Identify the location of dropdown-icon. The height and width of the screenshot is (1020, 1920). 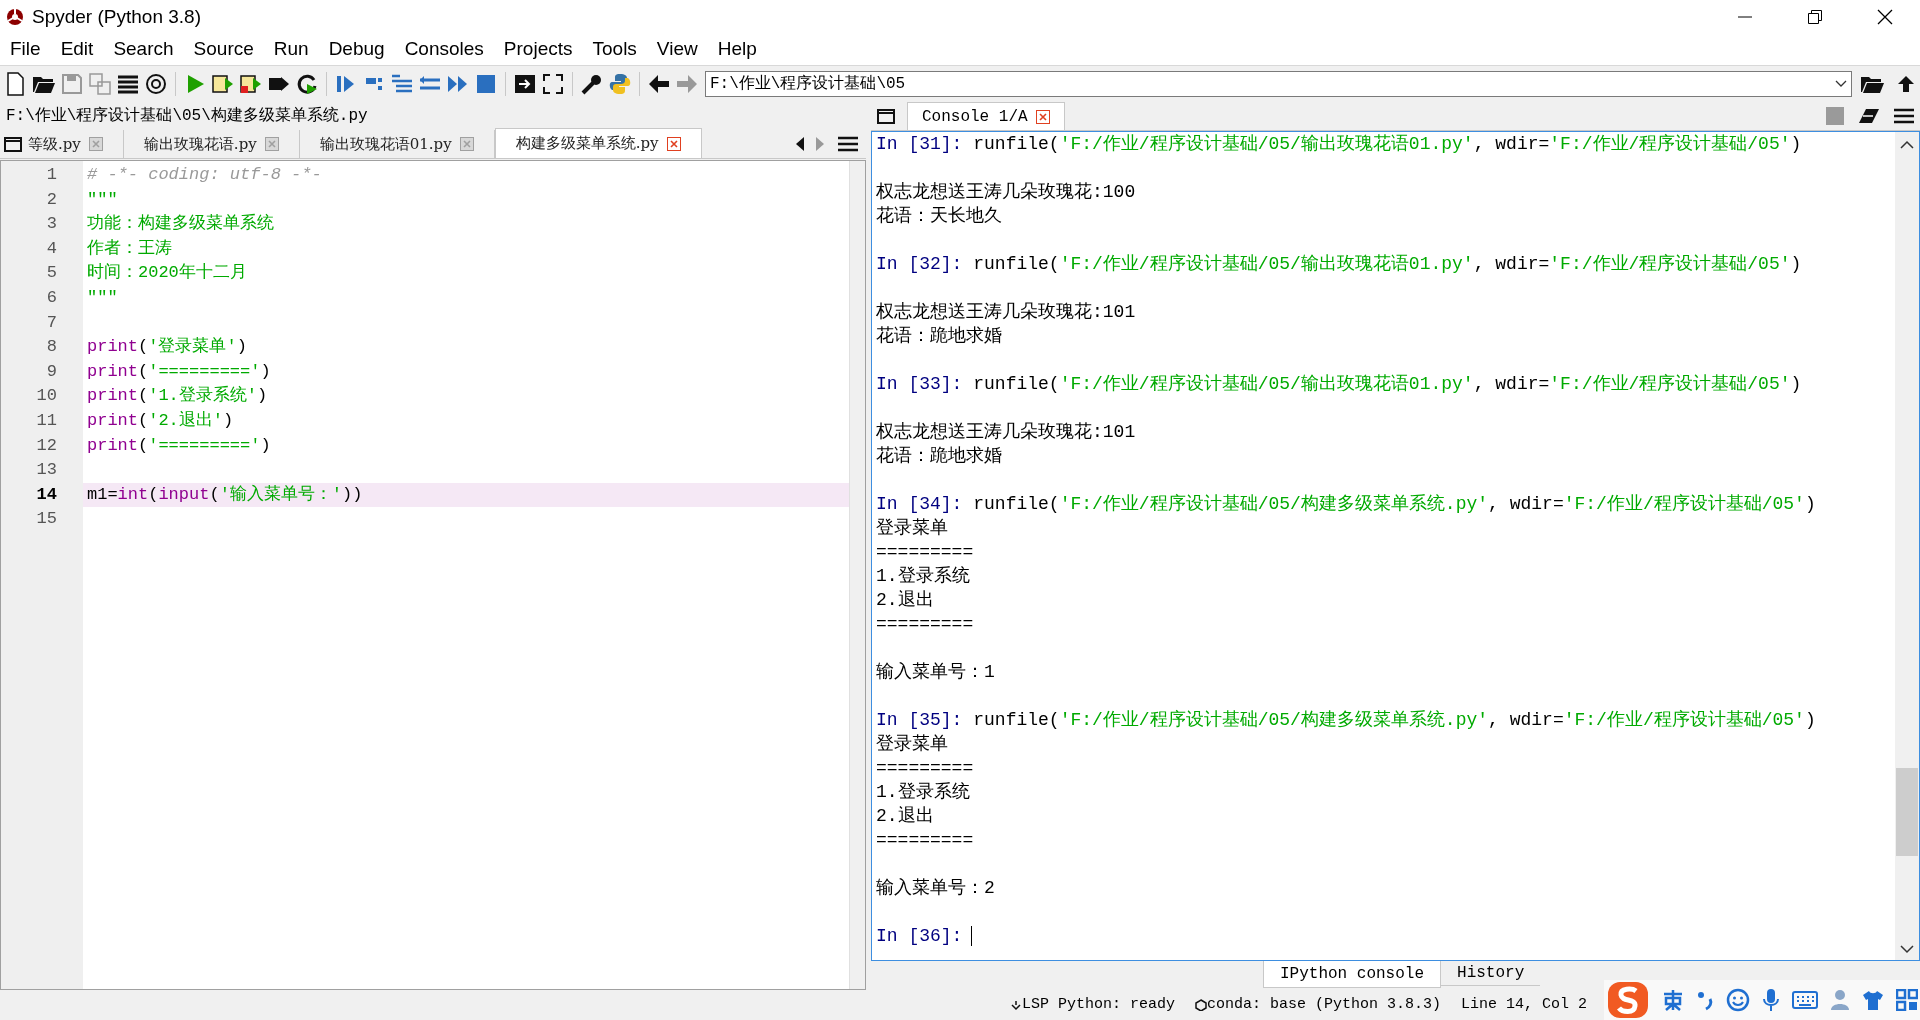
(1841, 84).